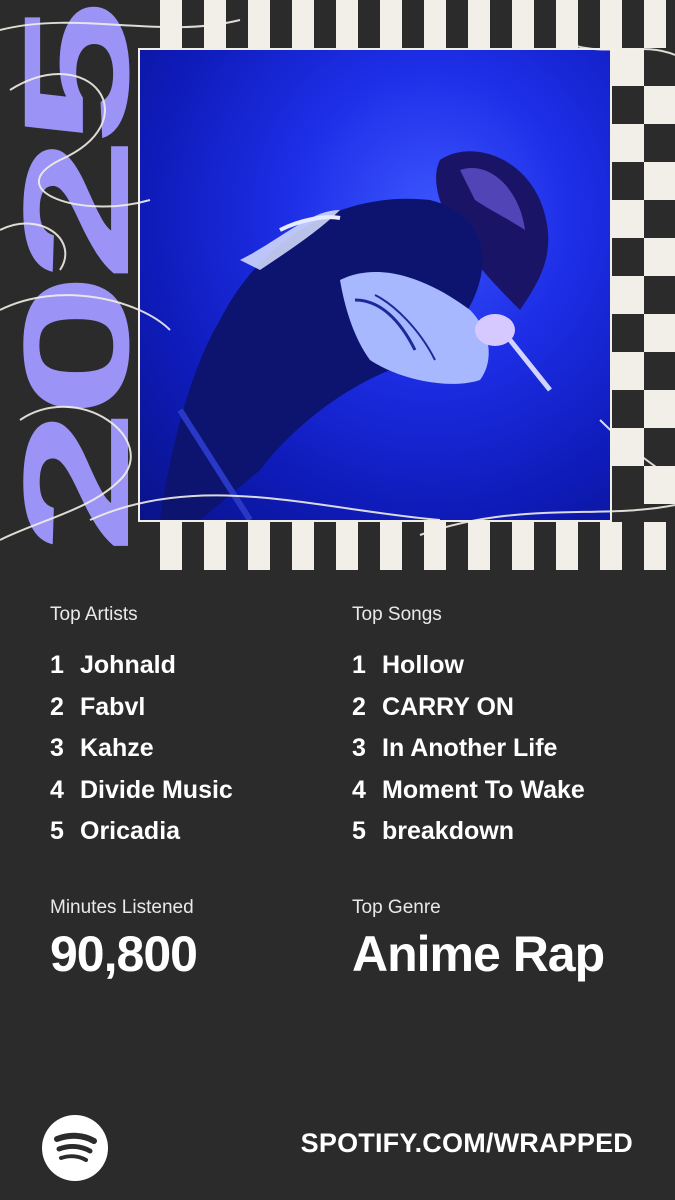 This screenshot has height=1200, width=675. Describe the element at coordinates (396, 907) in the screenshot. I see `genre-label: Top Genre` at that location.